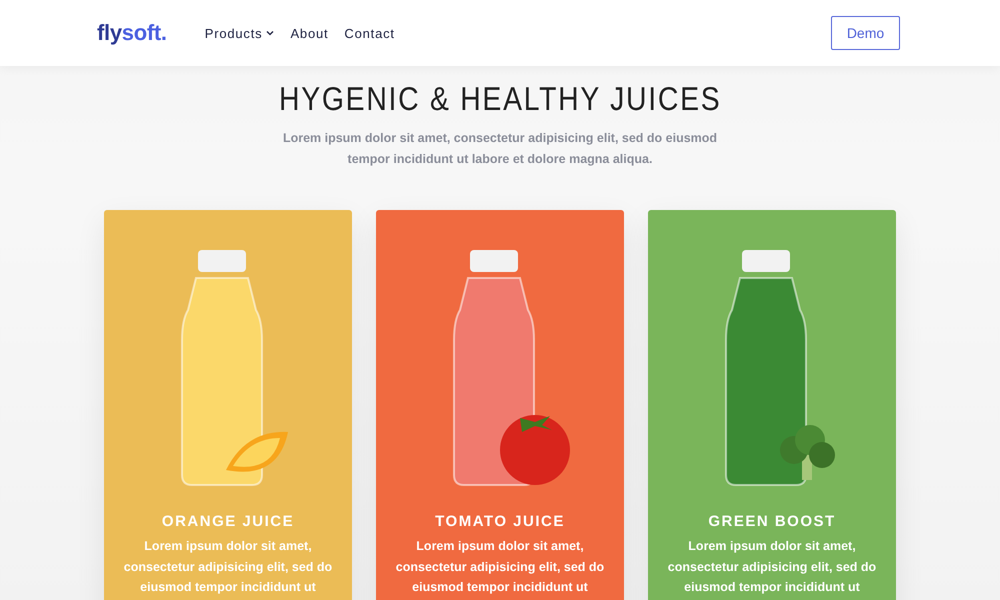 The width and height of the screenshot is (1000, 600). Describe the element at coordinates (228, 521) in the screenshot. I see `card-title: ORANGE JUICE` at that location.